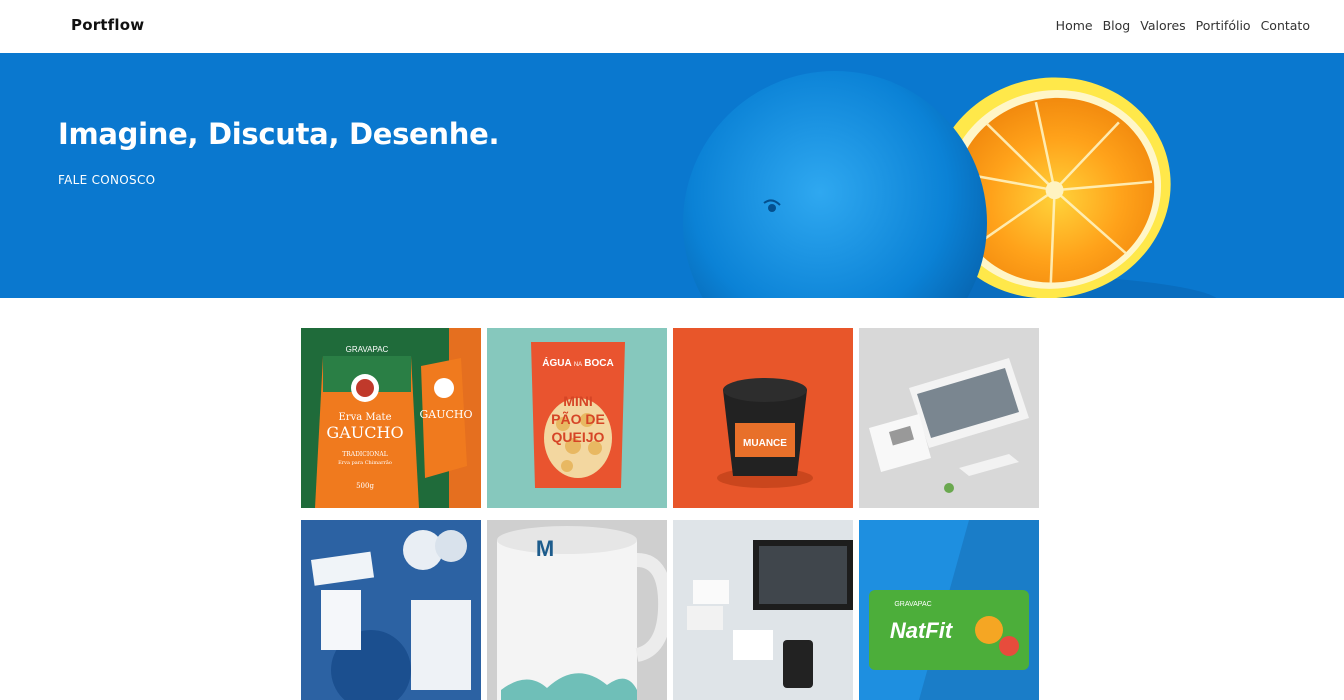 The height and width of the screenshot is (700, 1344). Describe the element at coordinates (365, 486) in the screenshot. I see `svg-text: 500g` at that location.